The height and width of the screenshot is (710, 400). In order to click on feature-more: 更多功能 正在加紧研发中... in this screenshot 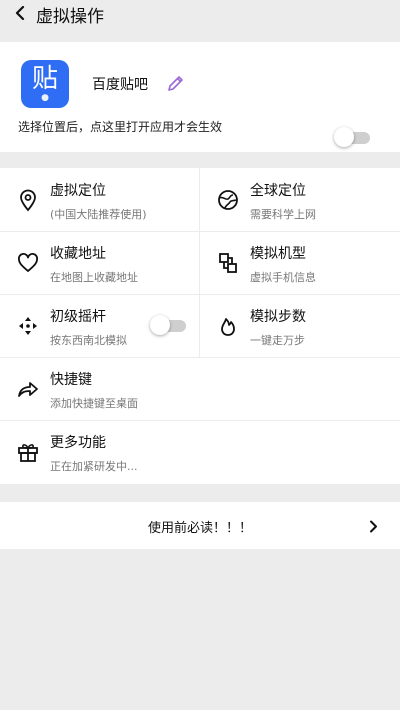, I will do `click(200, 451)`.